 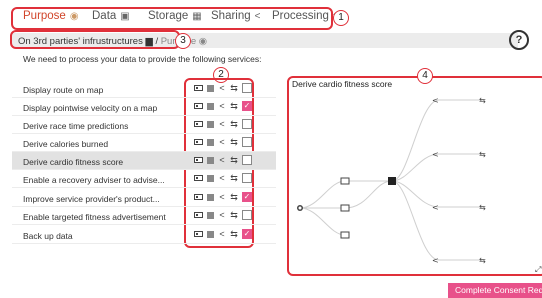 I want to click on breadcrumb-root: On 3rd parties' infrustructures, so click(x=80, y=41).